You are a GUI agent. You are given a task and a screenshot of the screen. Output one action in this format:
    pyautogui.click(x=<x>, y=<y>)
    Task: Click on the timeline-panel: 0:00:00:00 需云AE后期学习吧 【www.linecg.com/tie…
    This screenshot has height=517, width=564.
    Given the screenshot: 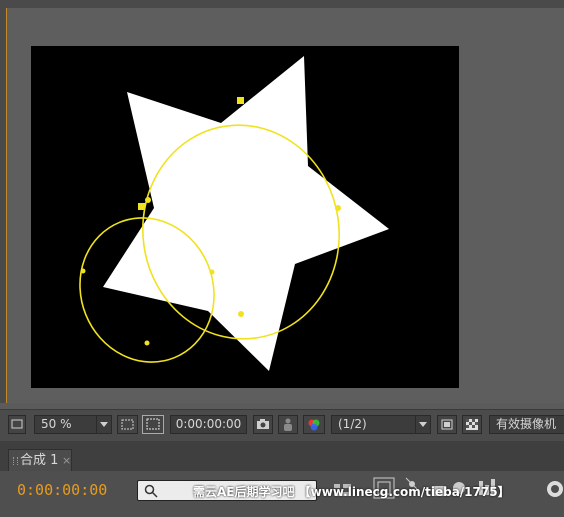 What is the action you would take?
    pyautogui.click(x=282, y=494)
    